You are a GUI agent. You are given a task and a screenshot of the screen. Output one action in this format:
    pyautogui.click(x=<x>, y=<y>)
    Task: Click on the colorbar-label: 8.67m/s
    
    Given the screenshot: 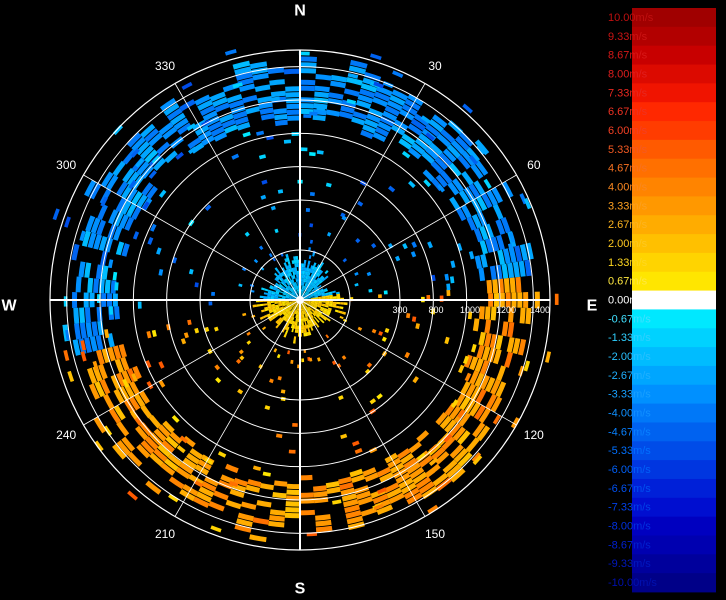 What is the action you would take?
    pyautogui.click(x=628, y=56)
    